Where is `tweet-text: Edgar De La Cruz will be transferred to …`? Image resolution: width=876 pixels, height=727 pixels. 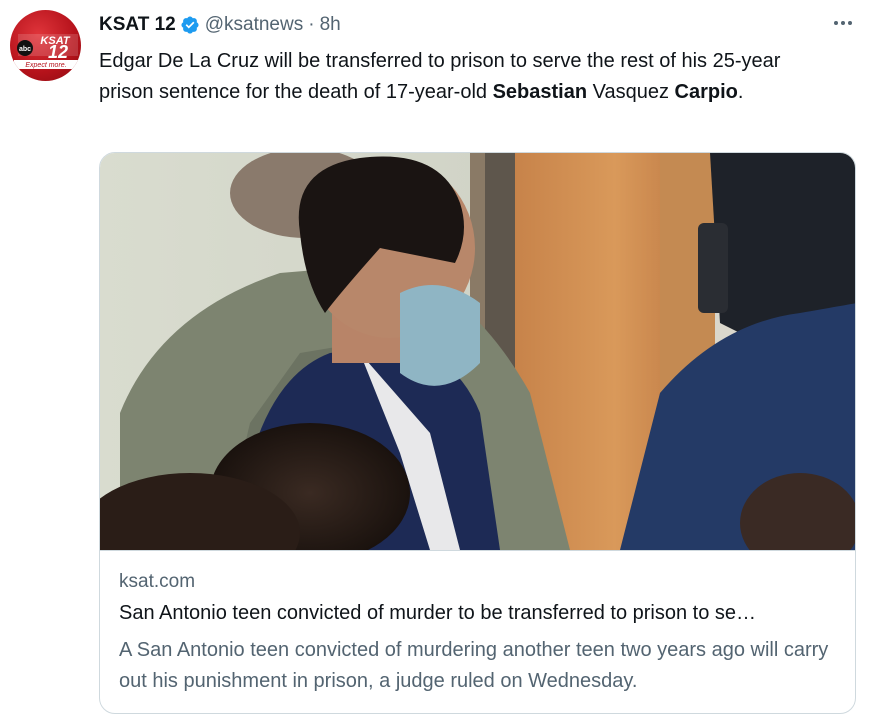 tweet-text: Edgar De La Cruz will be transferred to … is located at coordinates (466, 77).